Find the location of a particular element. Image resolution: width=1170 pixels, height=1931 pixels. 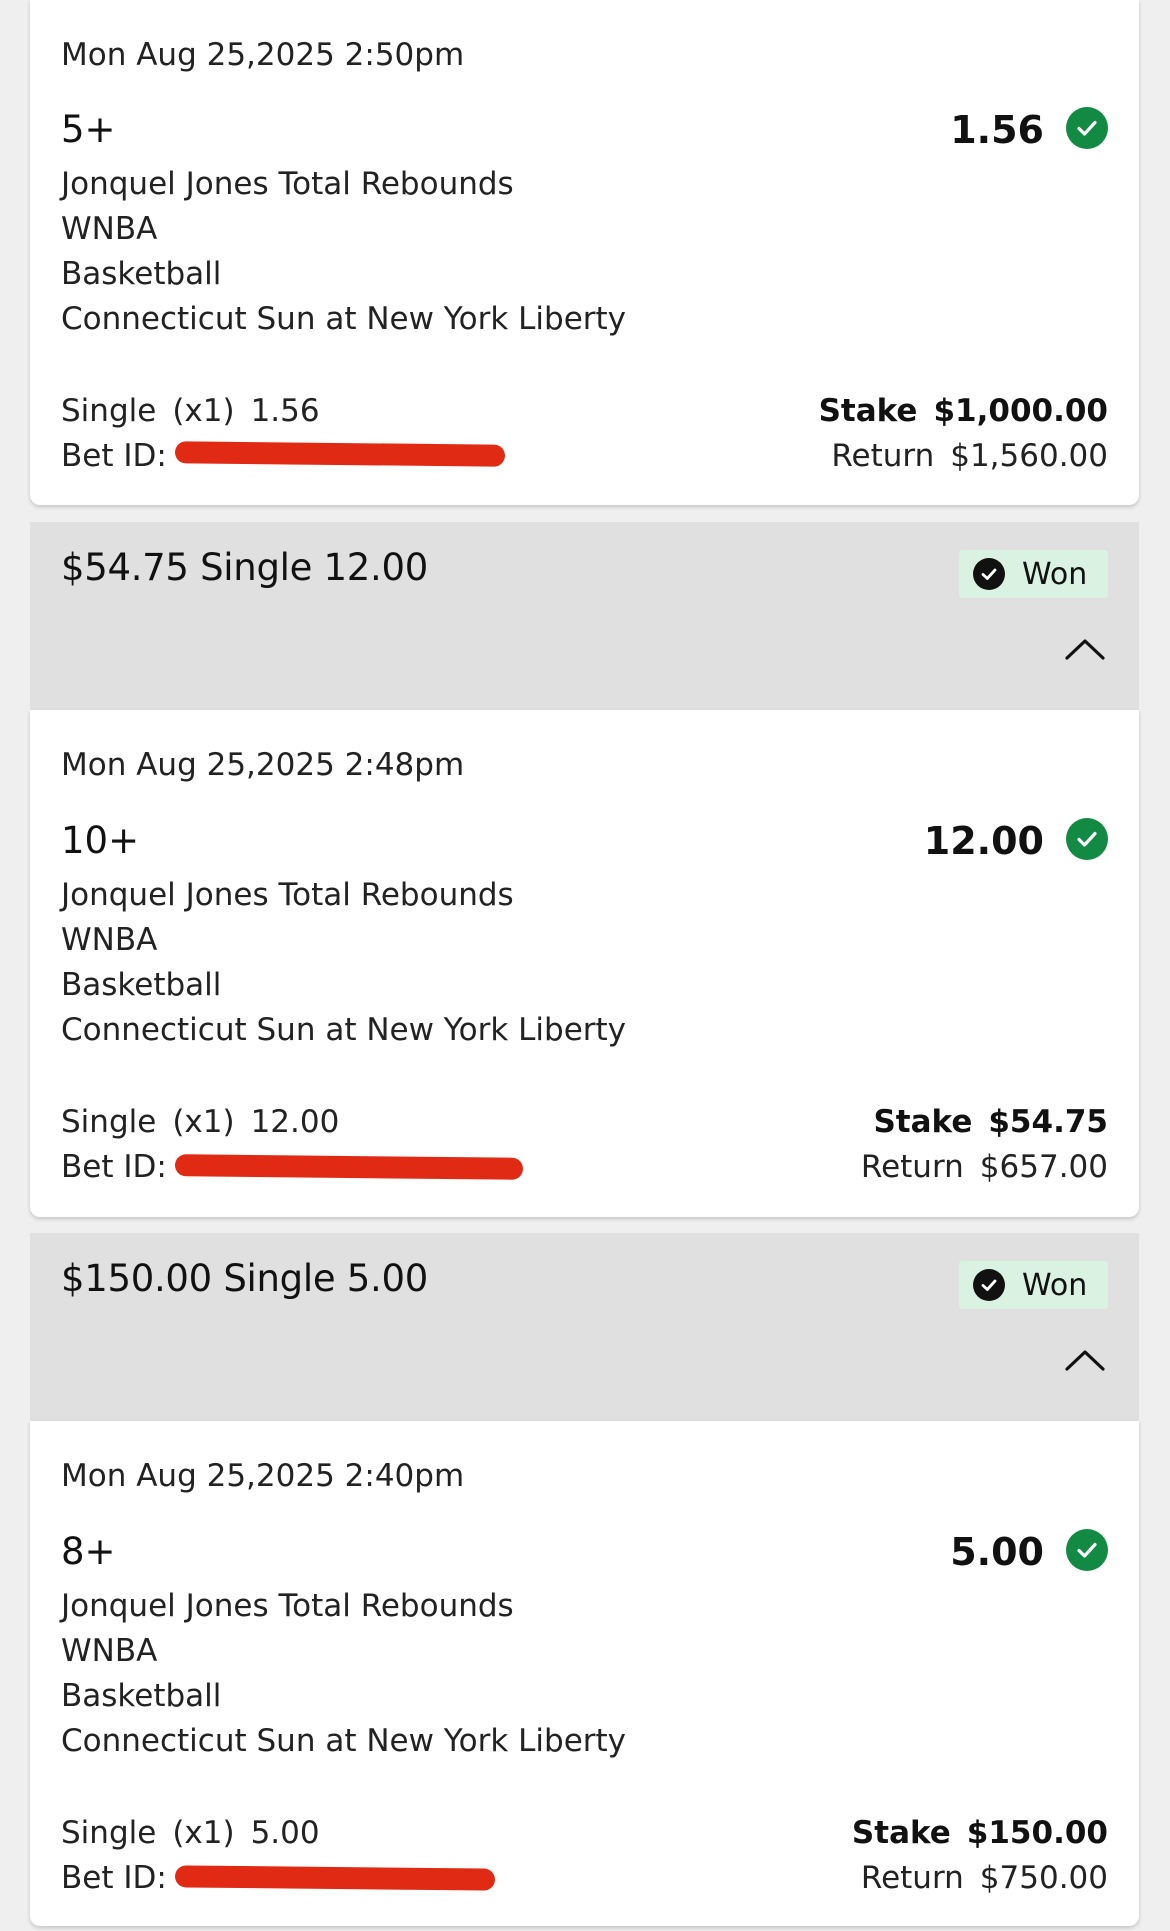

stake-line: Stake $150.00 is located at coordinates (980, 1833).